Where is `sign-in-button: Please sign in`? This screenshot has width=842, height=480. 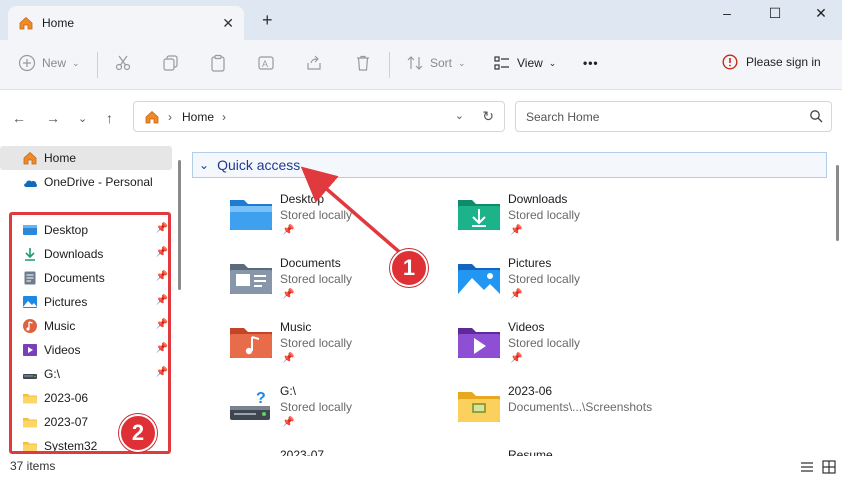
sign-in-button: Please sign in is located at coordinates (771, 62).